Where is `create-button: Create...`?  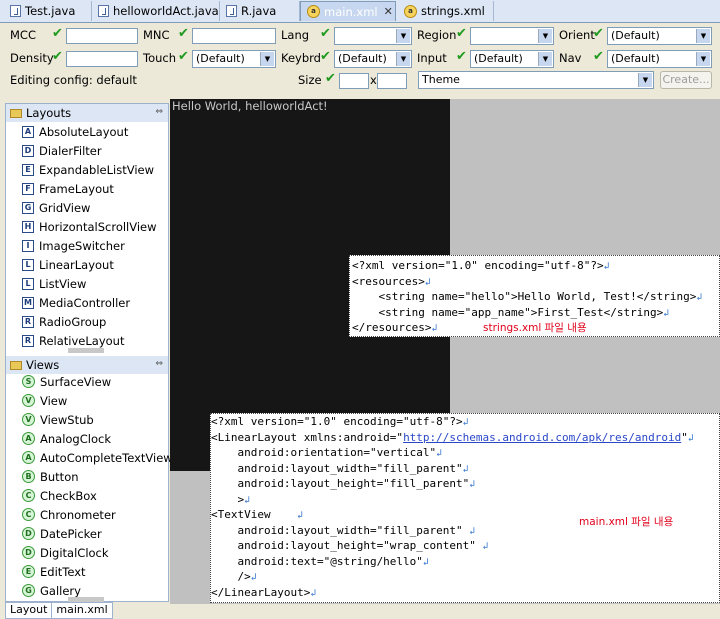 create-button: Create... is located at coordinates (686, 80).